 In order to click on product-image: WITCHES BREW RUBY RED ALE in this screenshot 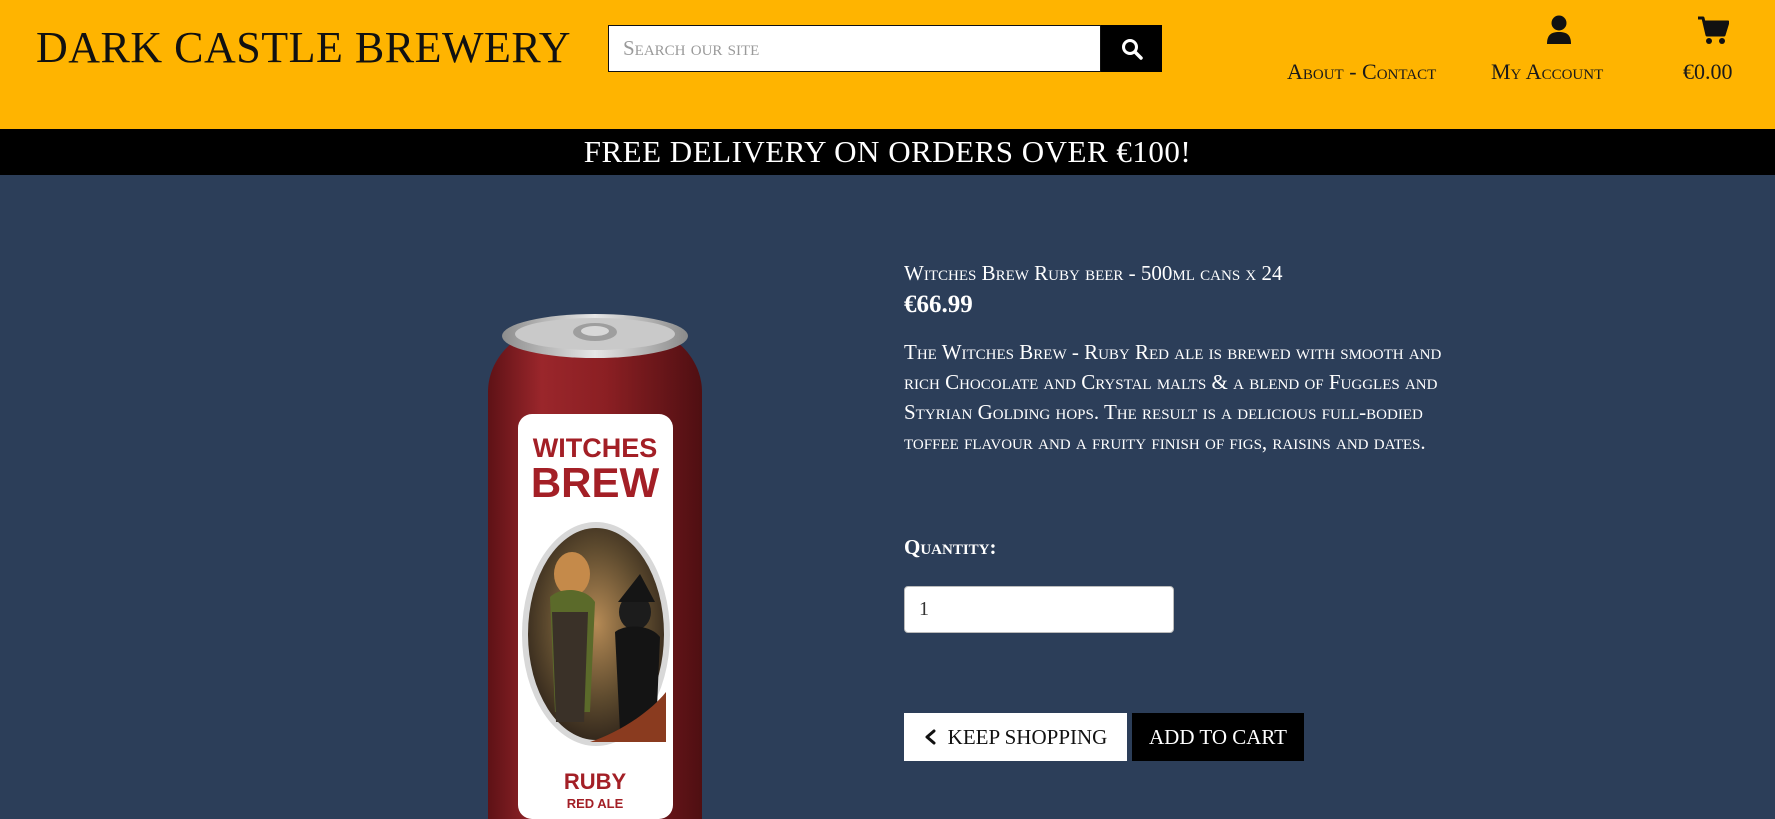, I will do `click(595, 566)`.